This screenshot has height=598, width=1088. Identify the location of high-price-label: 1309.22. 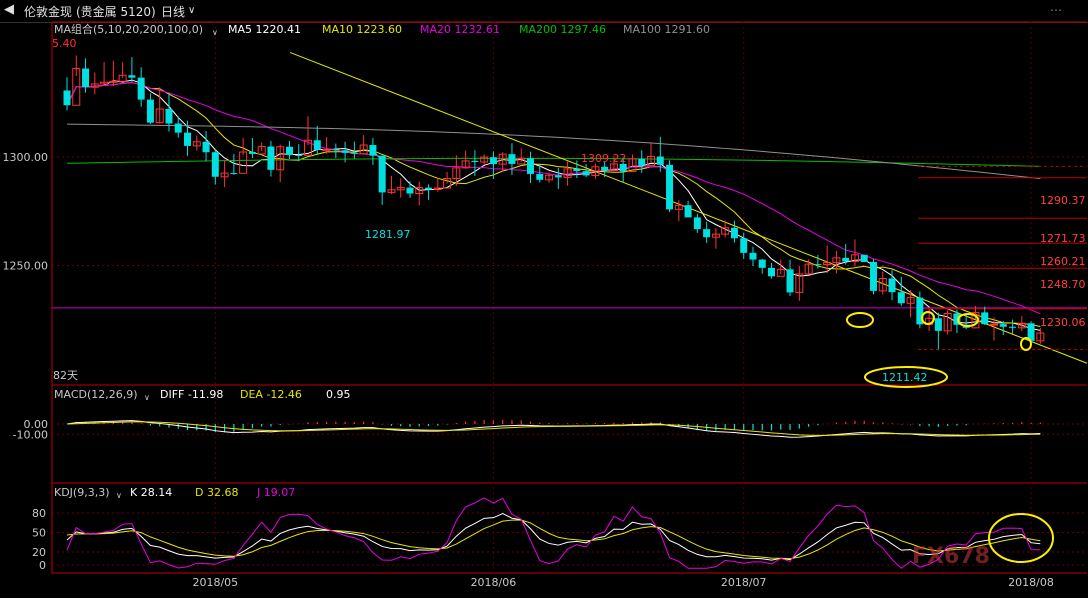
(604, 158).